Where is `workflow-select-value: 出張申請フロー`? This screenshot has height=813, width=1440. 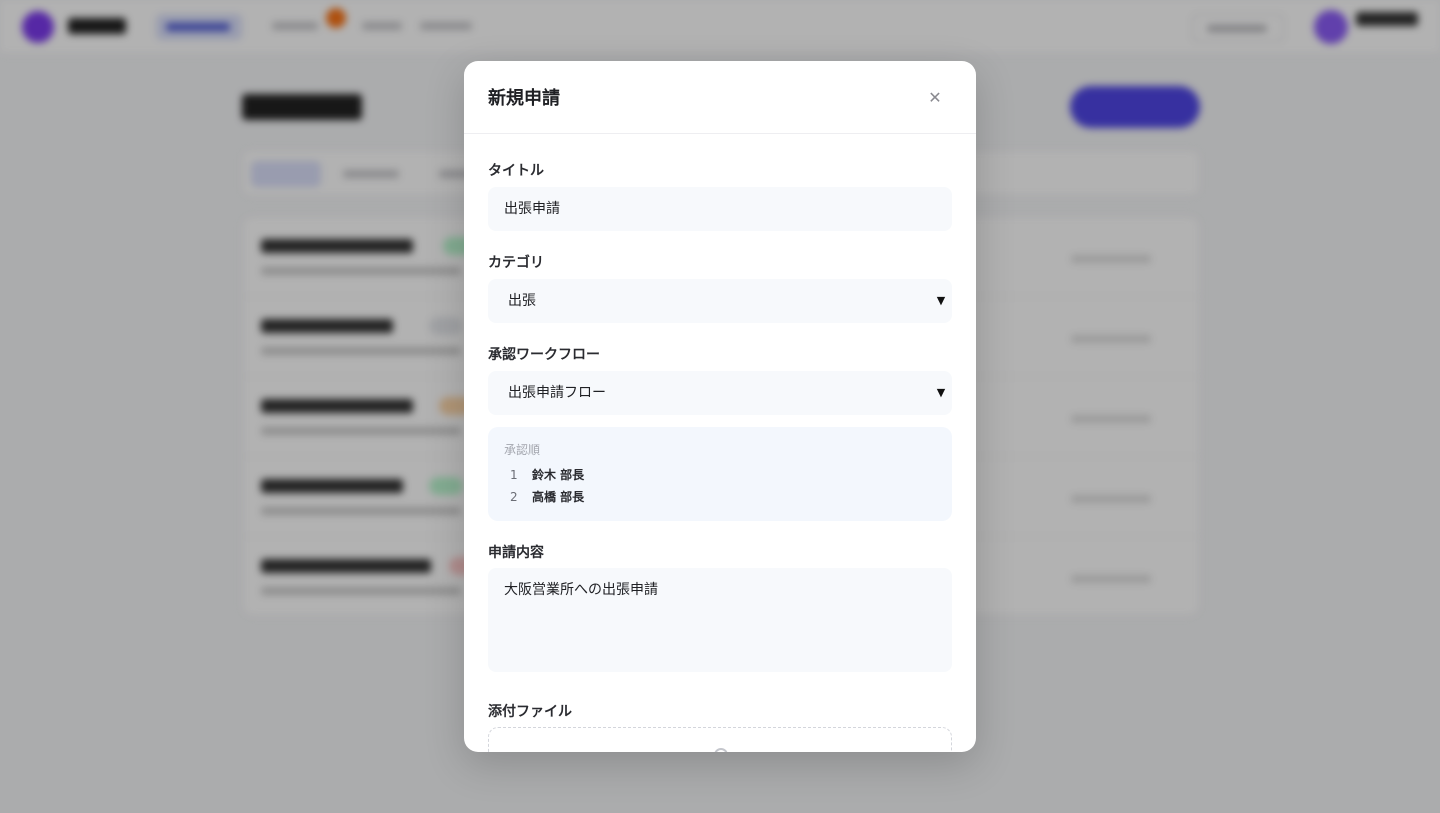 workflow-select-value: 出張申請フロー is located at coordinates (557, 393).